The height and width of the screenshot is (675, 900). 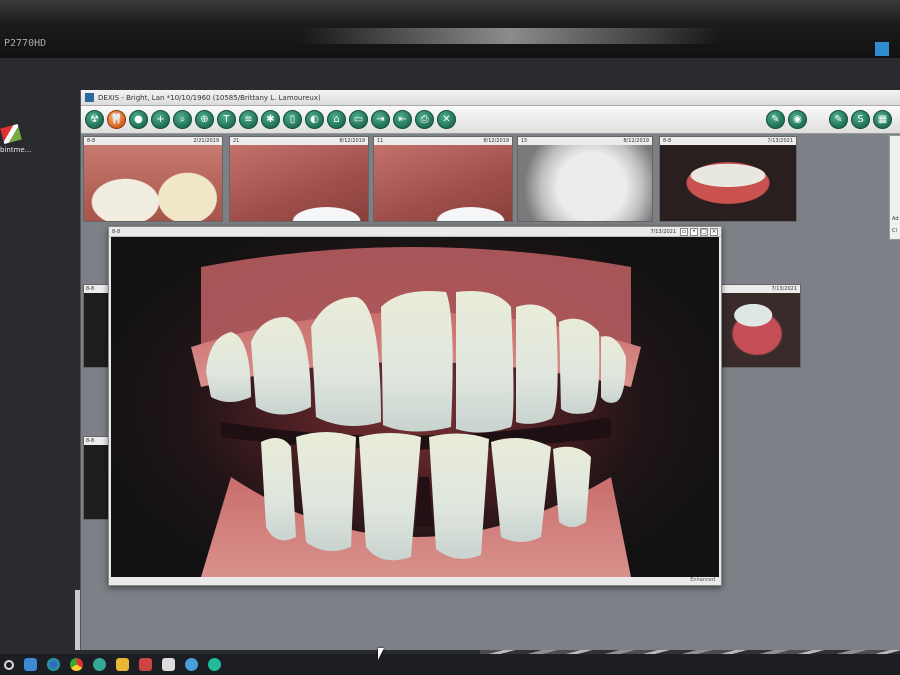 What do you see at coordinates (415, 232) in the screenshot?
I see `viewer-titlebar: 8-8 7/13/2021 ▫ • □ ×` at bounding box center [415, 232].